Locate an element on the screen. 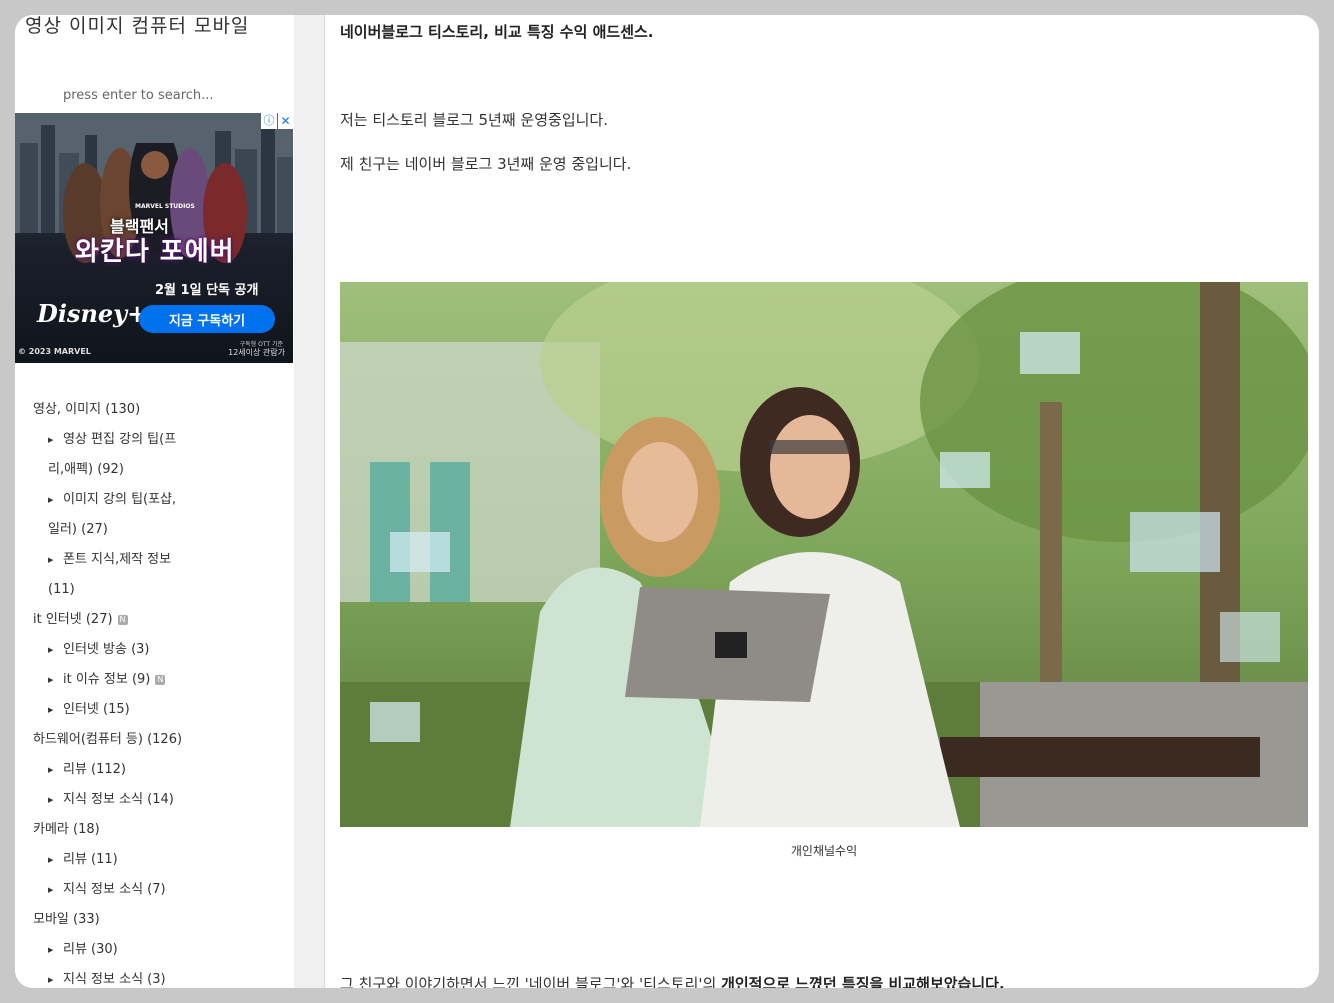 This screenshot has height=1003, width=1334. subcategory-item: ▶ 영상 편집 강의 팁(프 is located at coordinates (115, 440).